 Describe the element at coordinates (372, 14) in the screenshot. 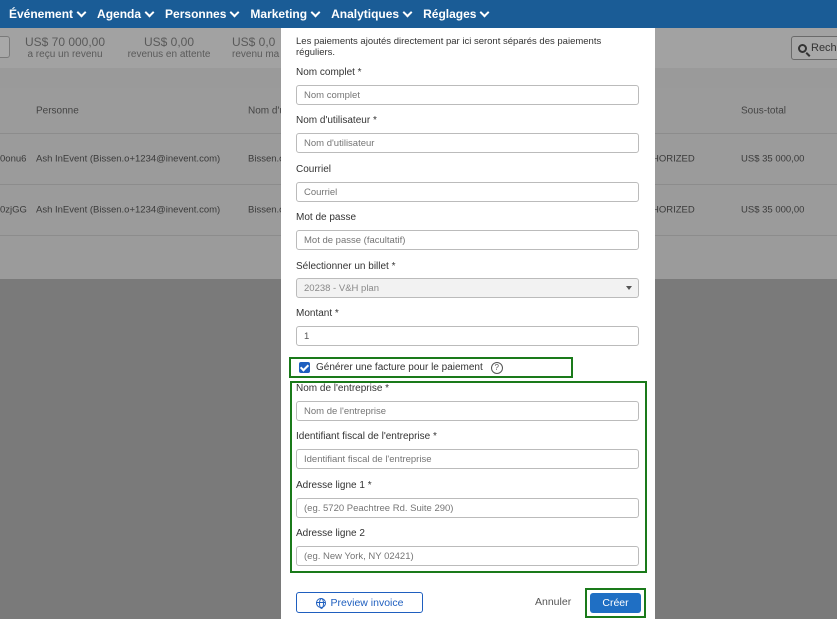

I see `nav-item-analytiques: Analytiques` at that location.